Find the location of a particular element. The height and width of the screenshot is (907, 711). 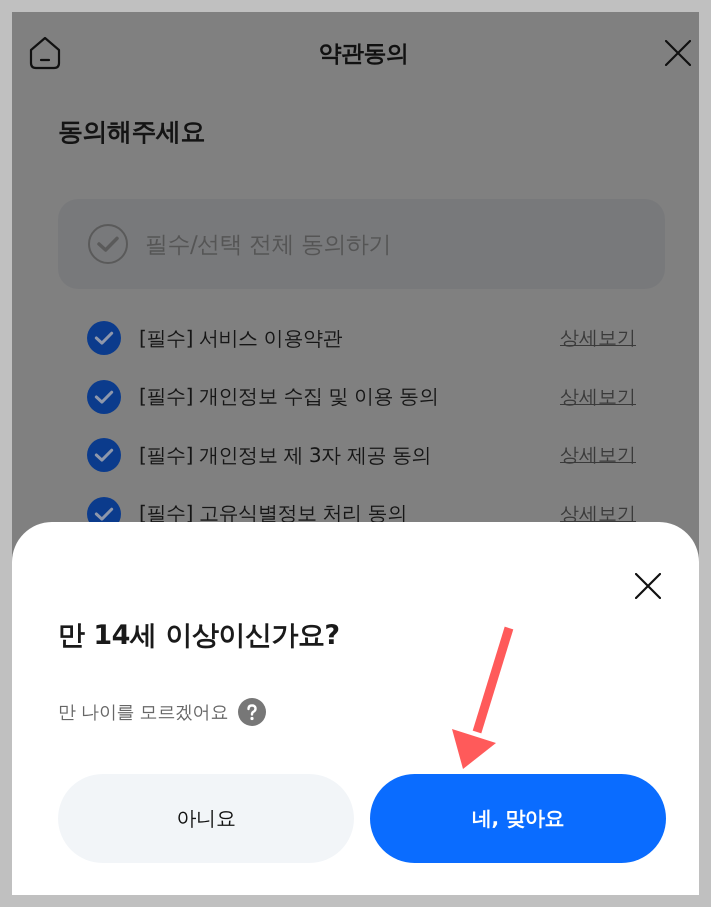

heading-text: 동의해주세요 is located at coordinates (132, 132).